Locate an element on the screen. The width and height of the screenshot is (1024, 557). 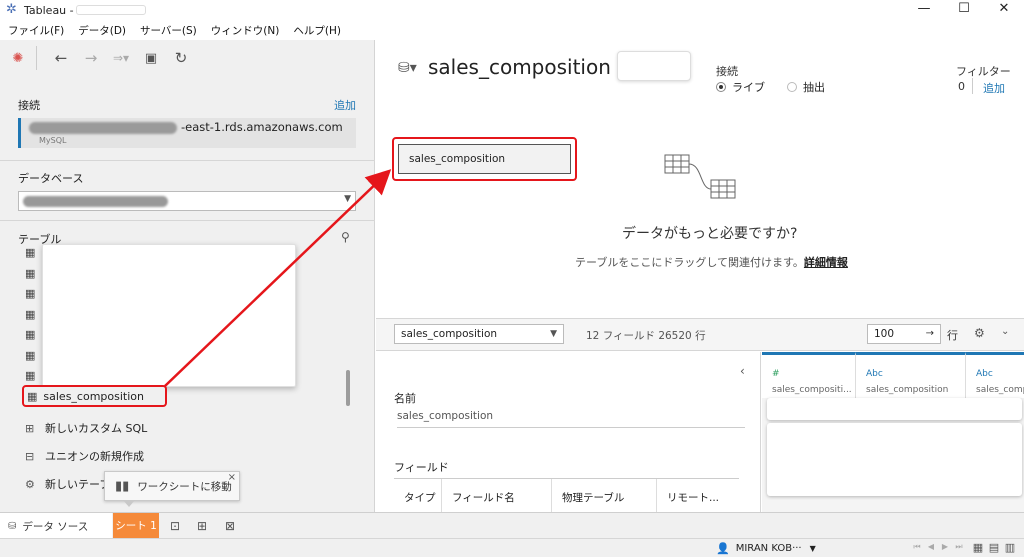
menu-help: ヘルプ(H) is located at coordinates (316, 31).